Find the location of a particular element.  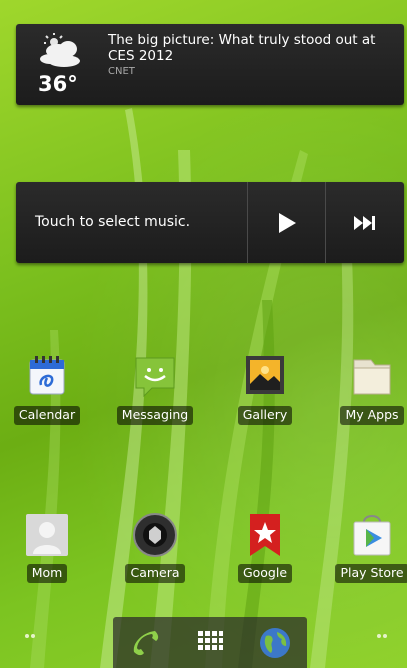

app-label: Play Store is located at coordinates (371, 573).